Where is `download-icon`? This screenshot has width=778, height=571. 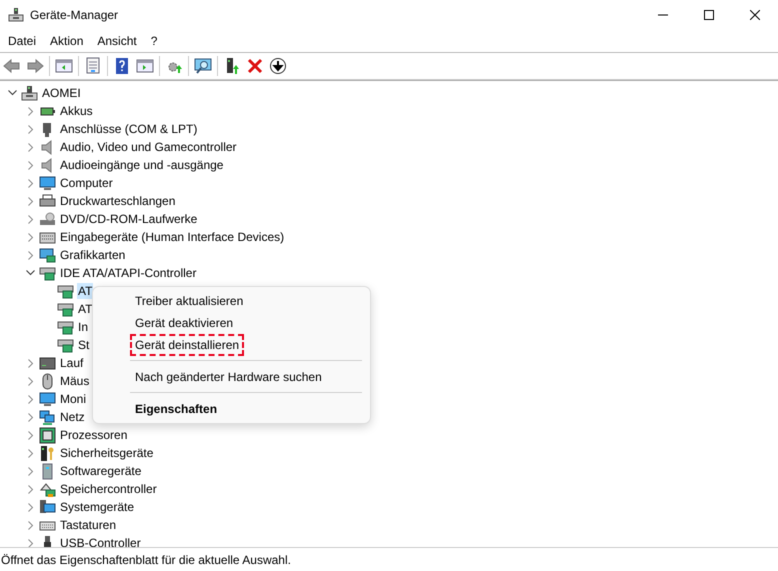 download-icon is located at coordinates (278, 66).